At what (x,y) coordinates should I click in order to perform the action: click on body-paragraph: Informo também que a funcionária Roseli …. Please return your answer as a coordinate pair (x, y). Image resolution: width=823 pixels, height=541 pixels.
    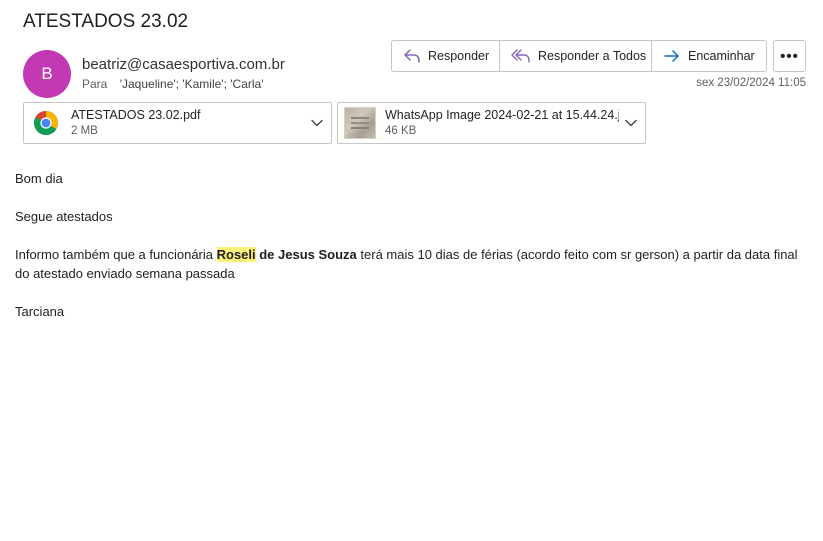
    Looking at the image, I should click on (412, 264).